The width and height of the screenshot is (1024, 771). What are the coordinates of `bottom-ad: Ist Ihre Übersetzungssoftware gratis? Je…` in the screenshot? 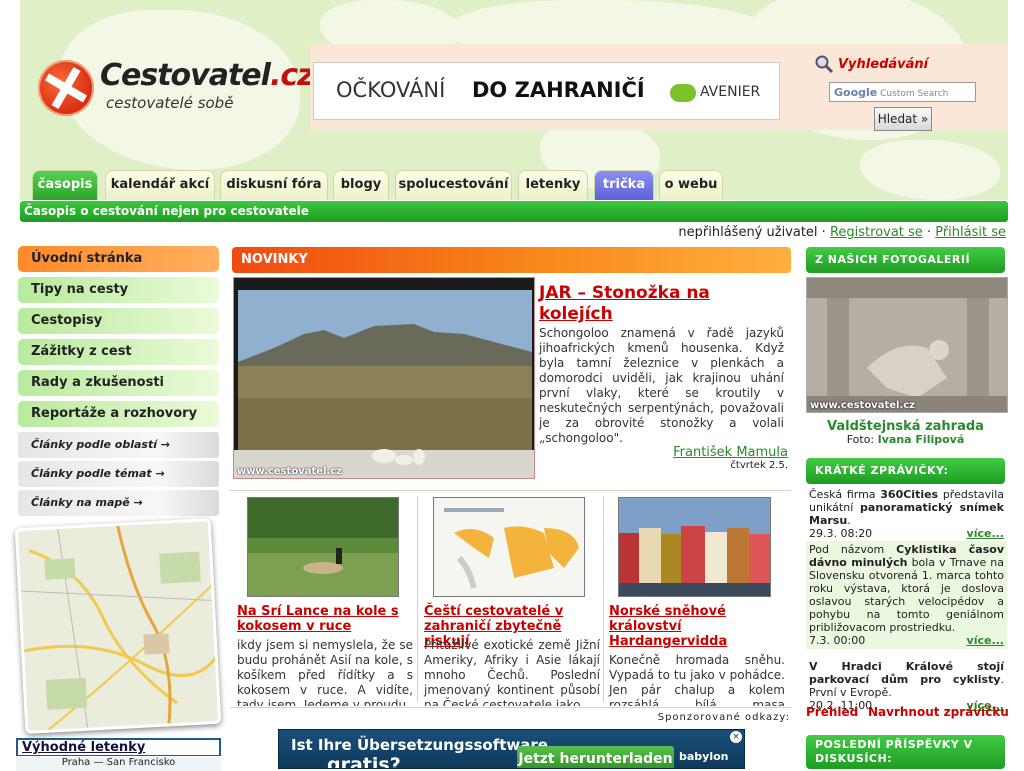 It's located at (511, 749).